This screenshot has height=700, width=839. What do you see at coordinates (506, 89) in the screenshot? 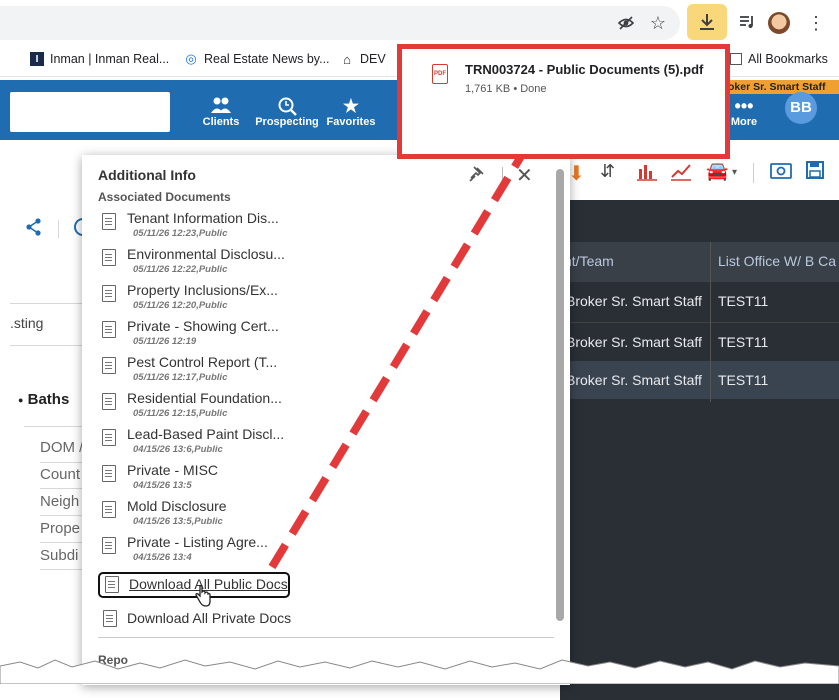
I see `download-status: 1,761 KB • Done` at bounding box center [506, 89].